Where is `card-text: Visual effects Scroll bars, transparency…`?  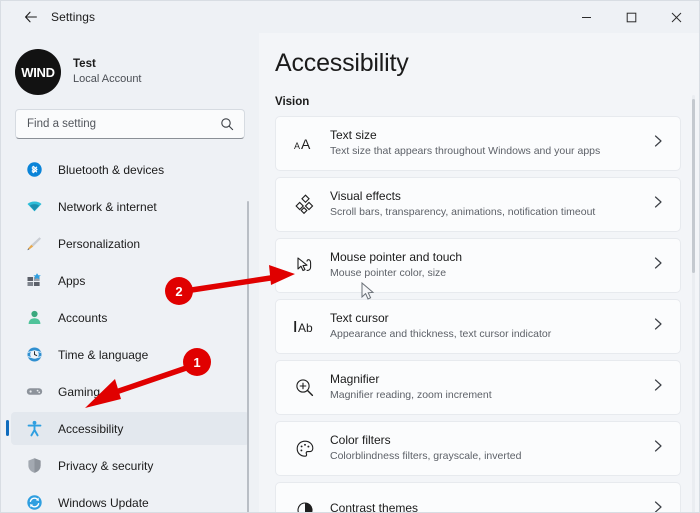
card-text: Visual effects Scroll bars, transparency… is located at coordinates (491, 204).